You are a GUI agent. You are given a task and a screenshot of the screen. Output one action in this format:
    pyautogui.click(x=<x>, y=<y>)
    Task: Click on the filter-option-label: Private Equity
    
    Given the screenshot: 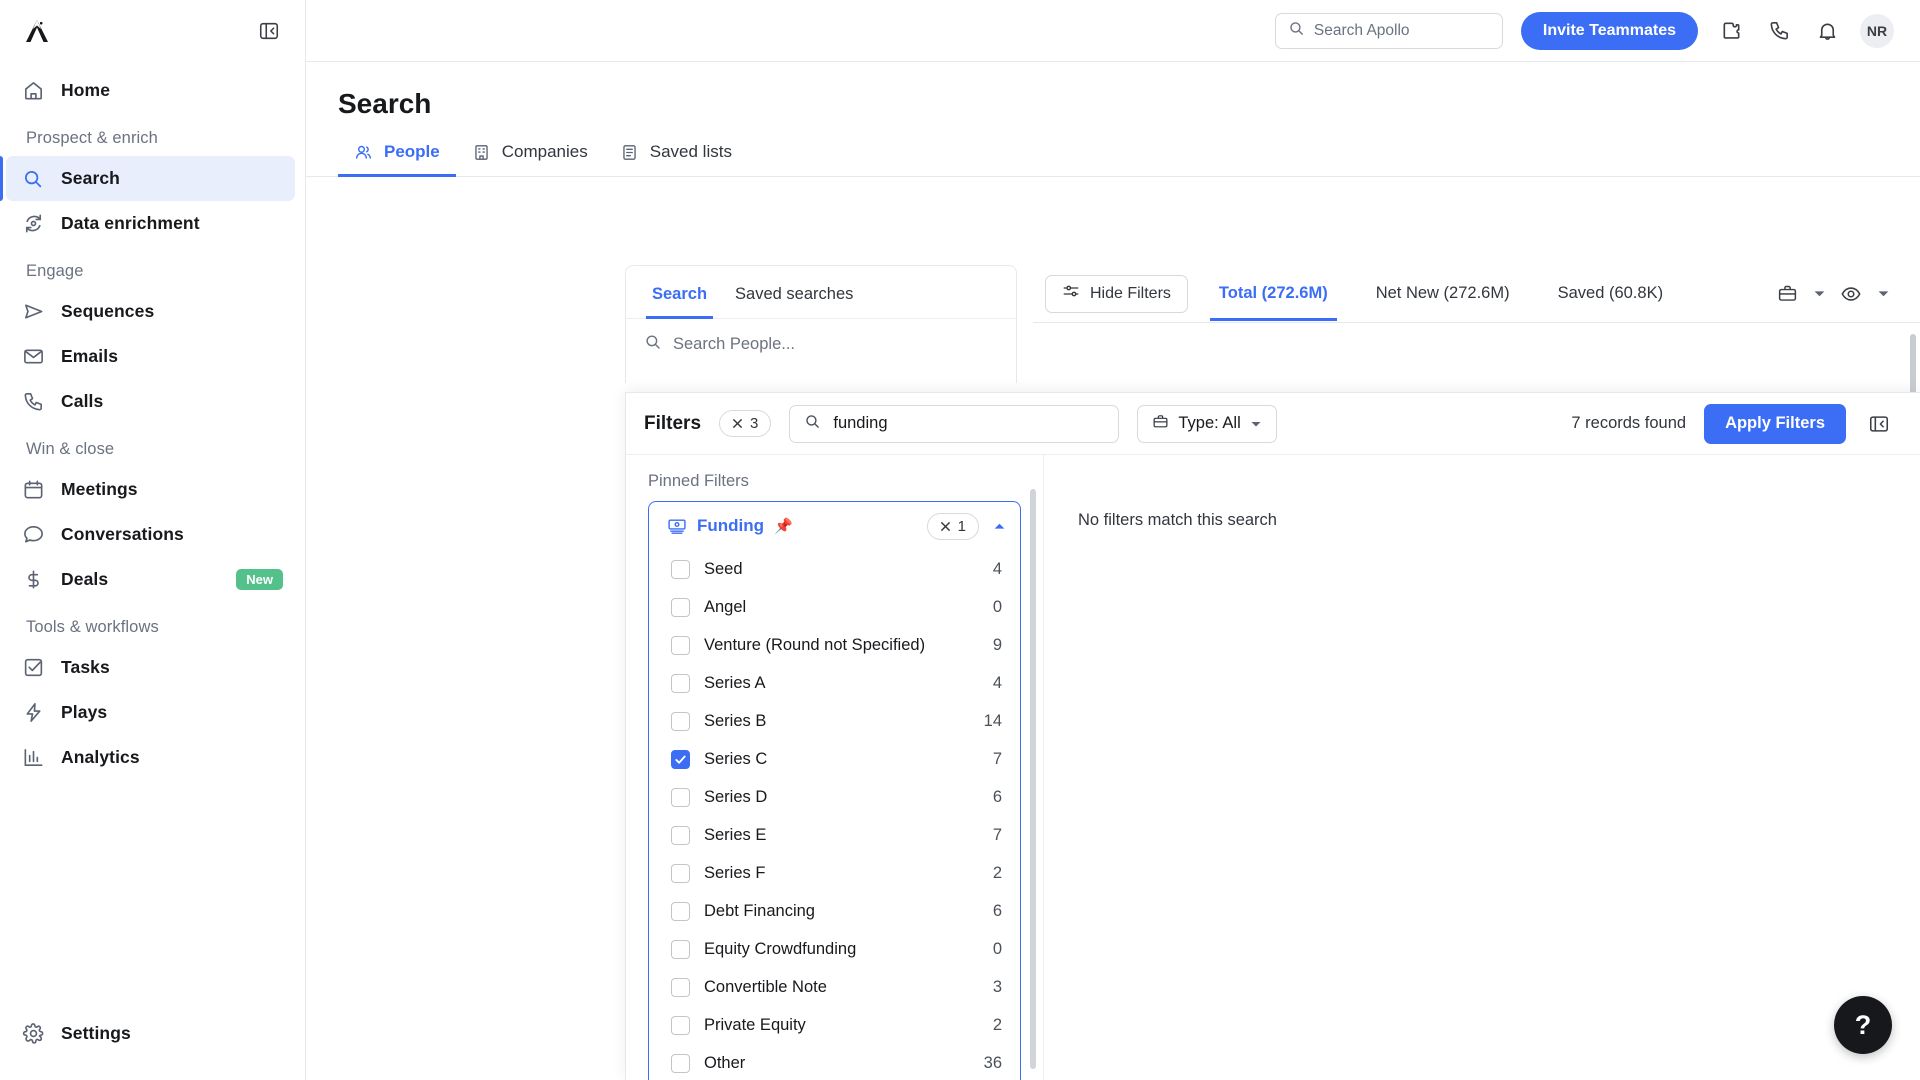 What is the action you would take?
    pyautogui.click(x=755, y=1024)
    